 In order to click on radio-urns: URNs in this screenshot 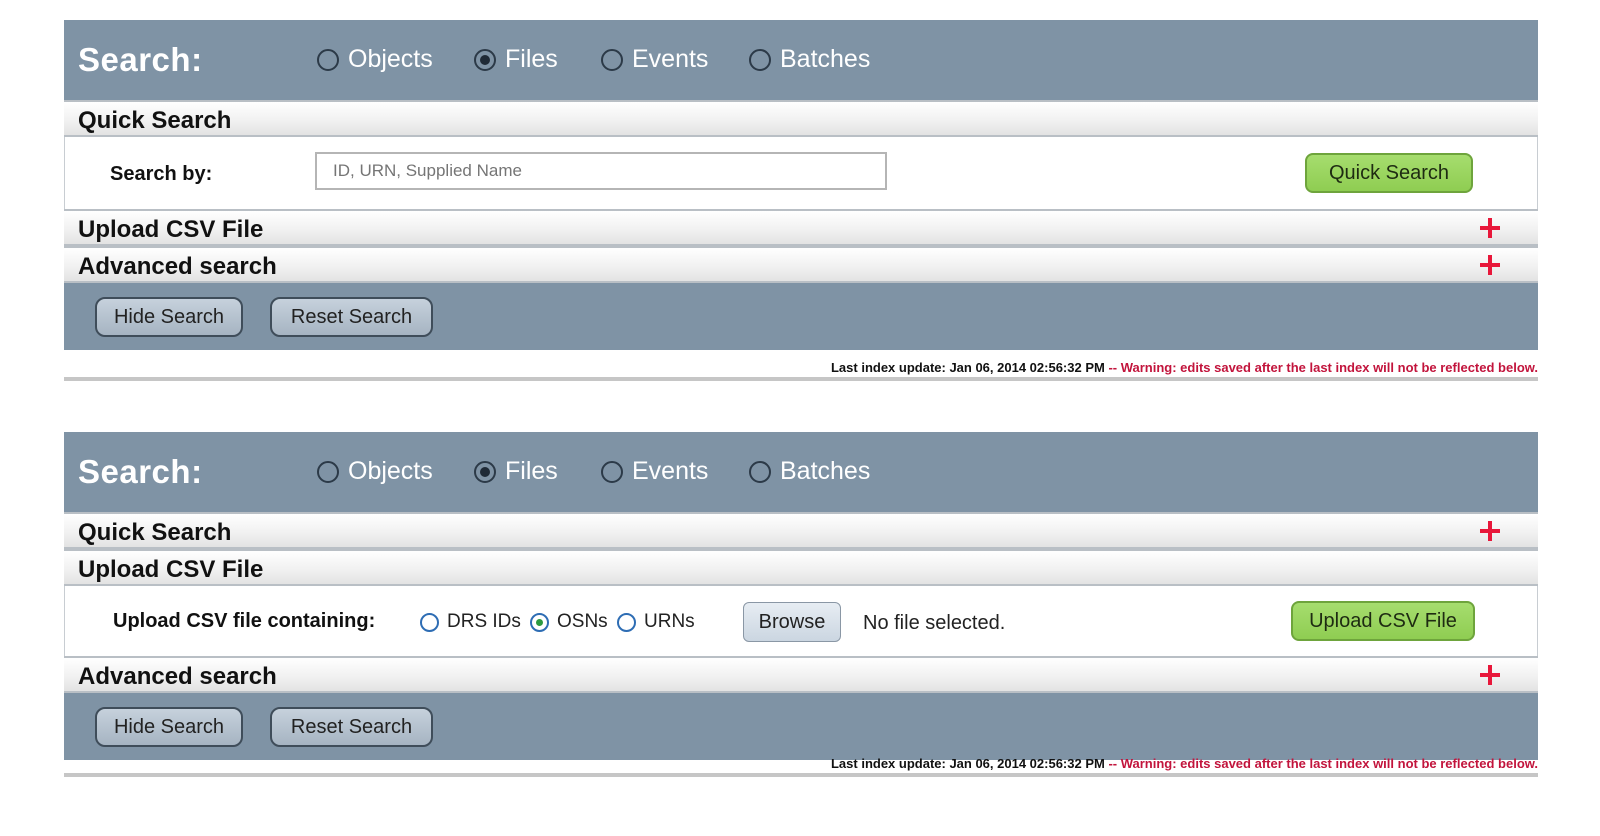, I will do `click(656, 622)`.